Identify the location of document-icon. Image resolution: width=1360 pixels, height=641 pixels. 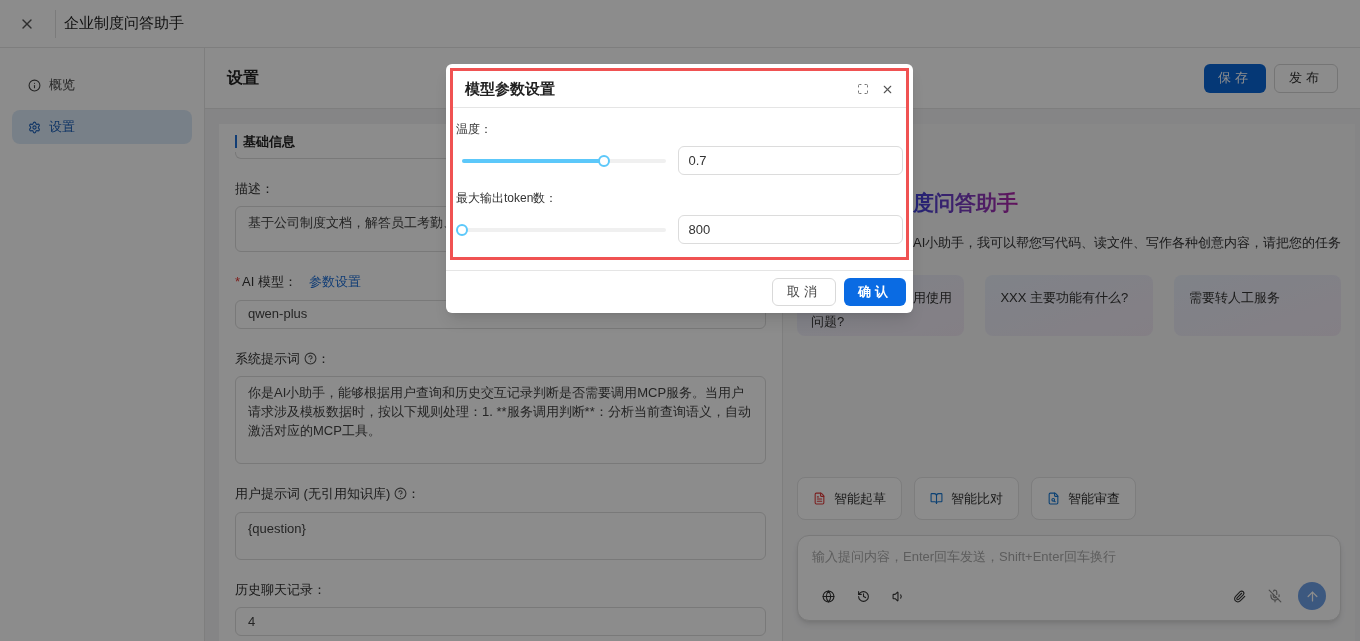
(819, 498).